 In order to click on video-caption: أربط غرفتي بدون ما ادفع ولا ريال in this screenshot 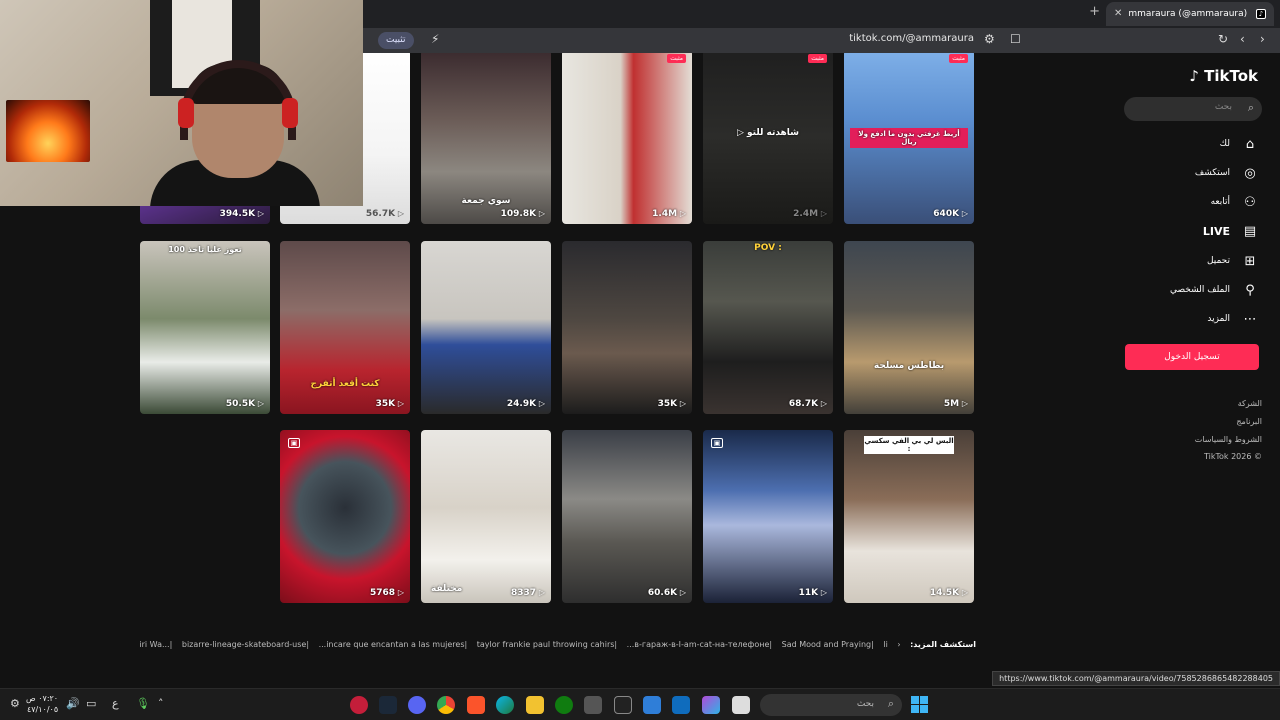, I will do `click(909, 138)`.